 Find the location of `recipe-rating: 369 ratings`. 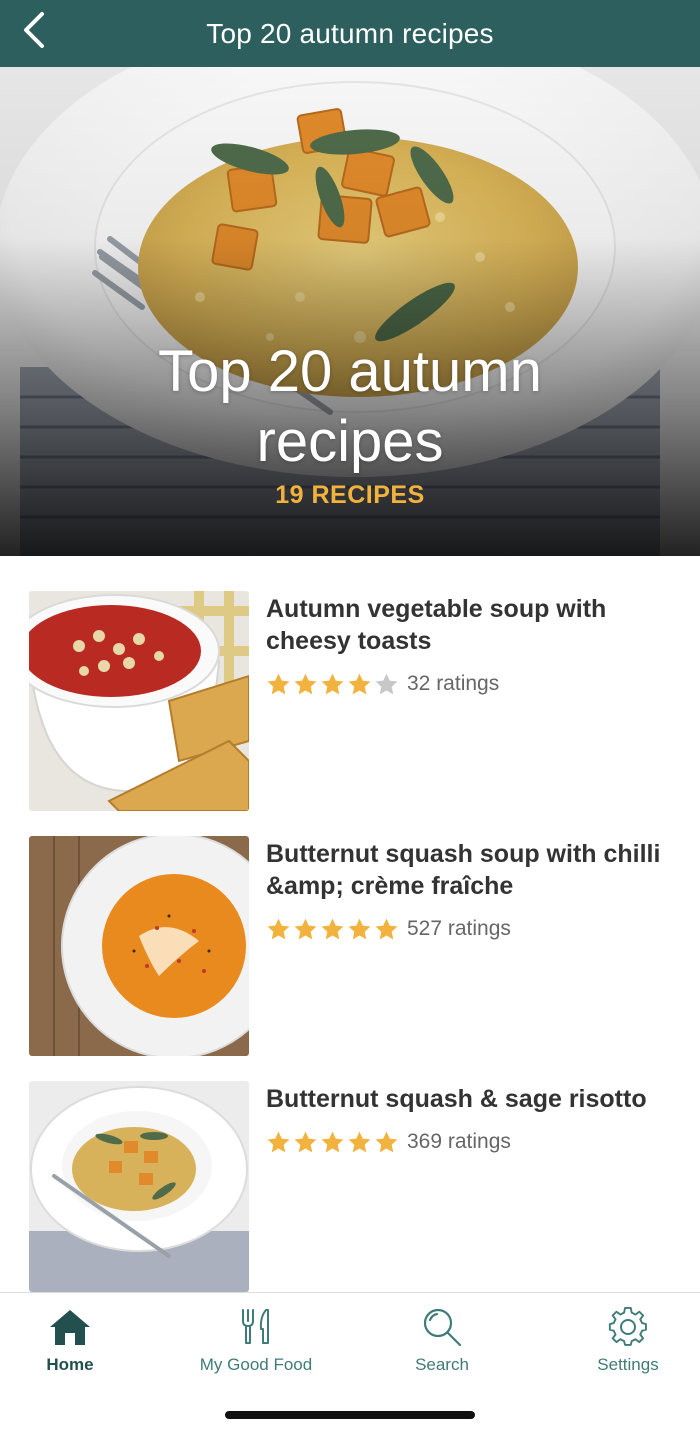

recipe-rating: 369 ratings is located at coordinates (388, 1142).